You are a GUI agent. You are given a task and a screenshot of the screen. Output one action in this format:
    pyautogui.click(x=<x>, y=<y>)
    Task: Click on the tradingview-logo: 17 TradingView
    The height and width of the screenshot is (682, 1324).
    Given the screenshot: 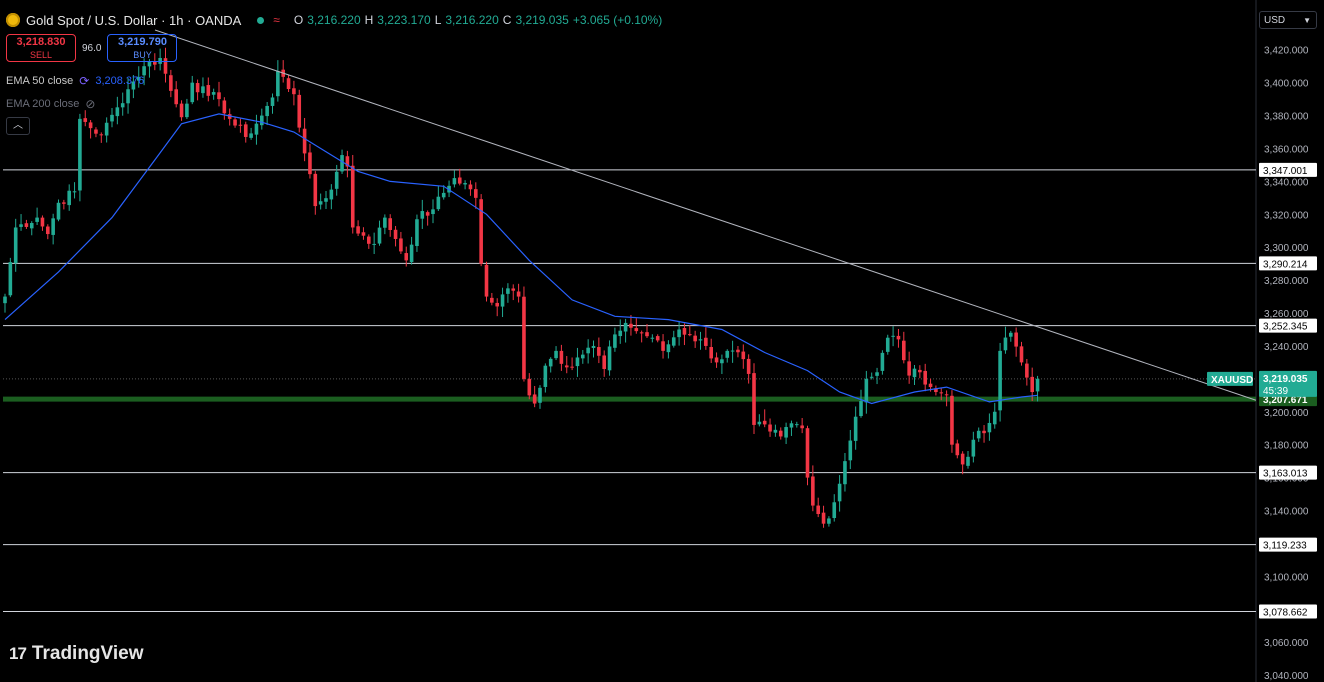 What is the action you would take?
    pyautogui.click(x=76, y=654)
    